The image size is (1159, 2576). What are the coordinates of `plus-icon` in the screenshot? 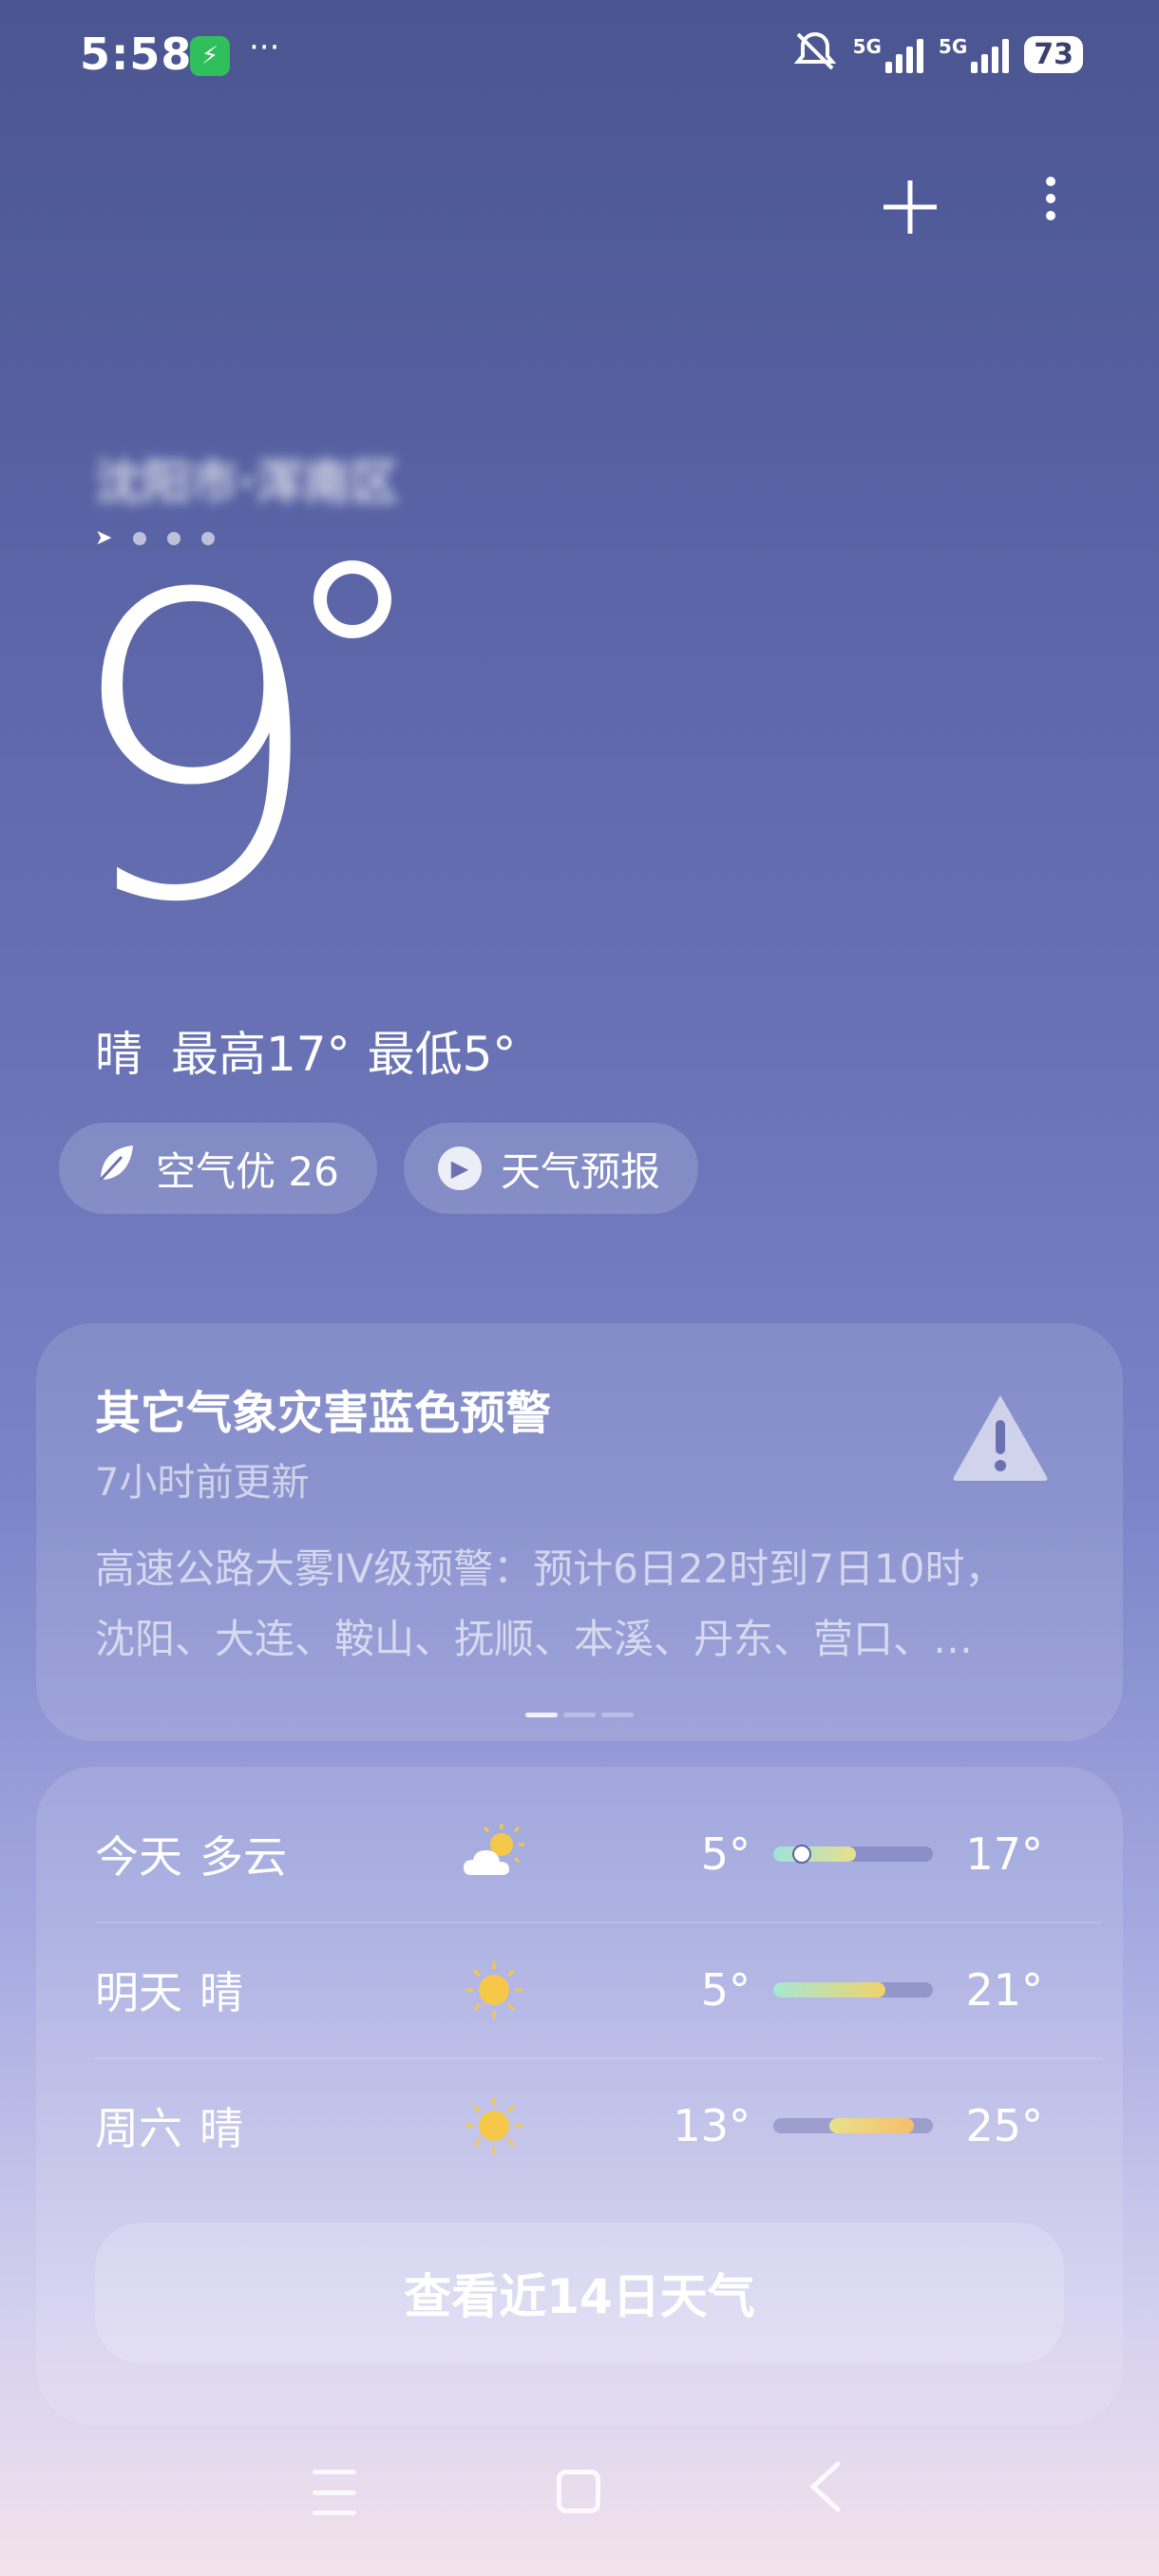 It's located at (910, 207).